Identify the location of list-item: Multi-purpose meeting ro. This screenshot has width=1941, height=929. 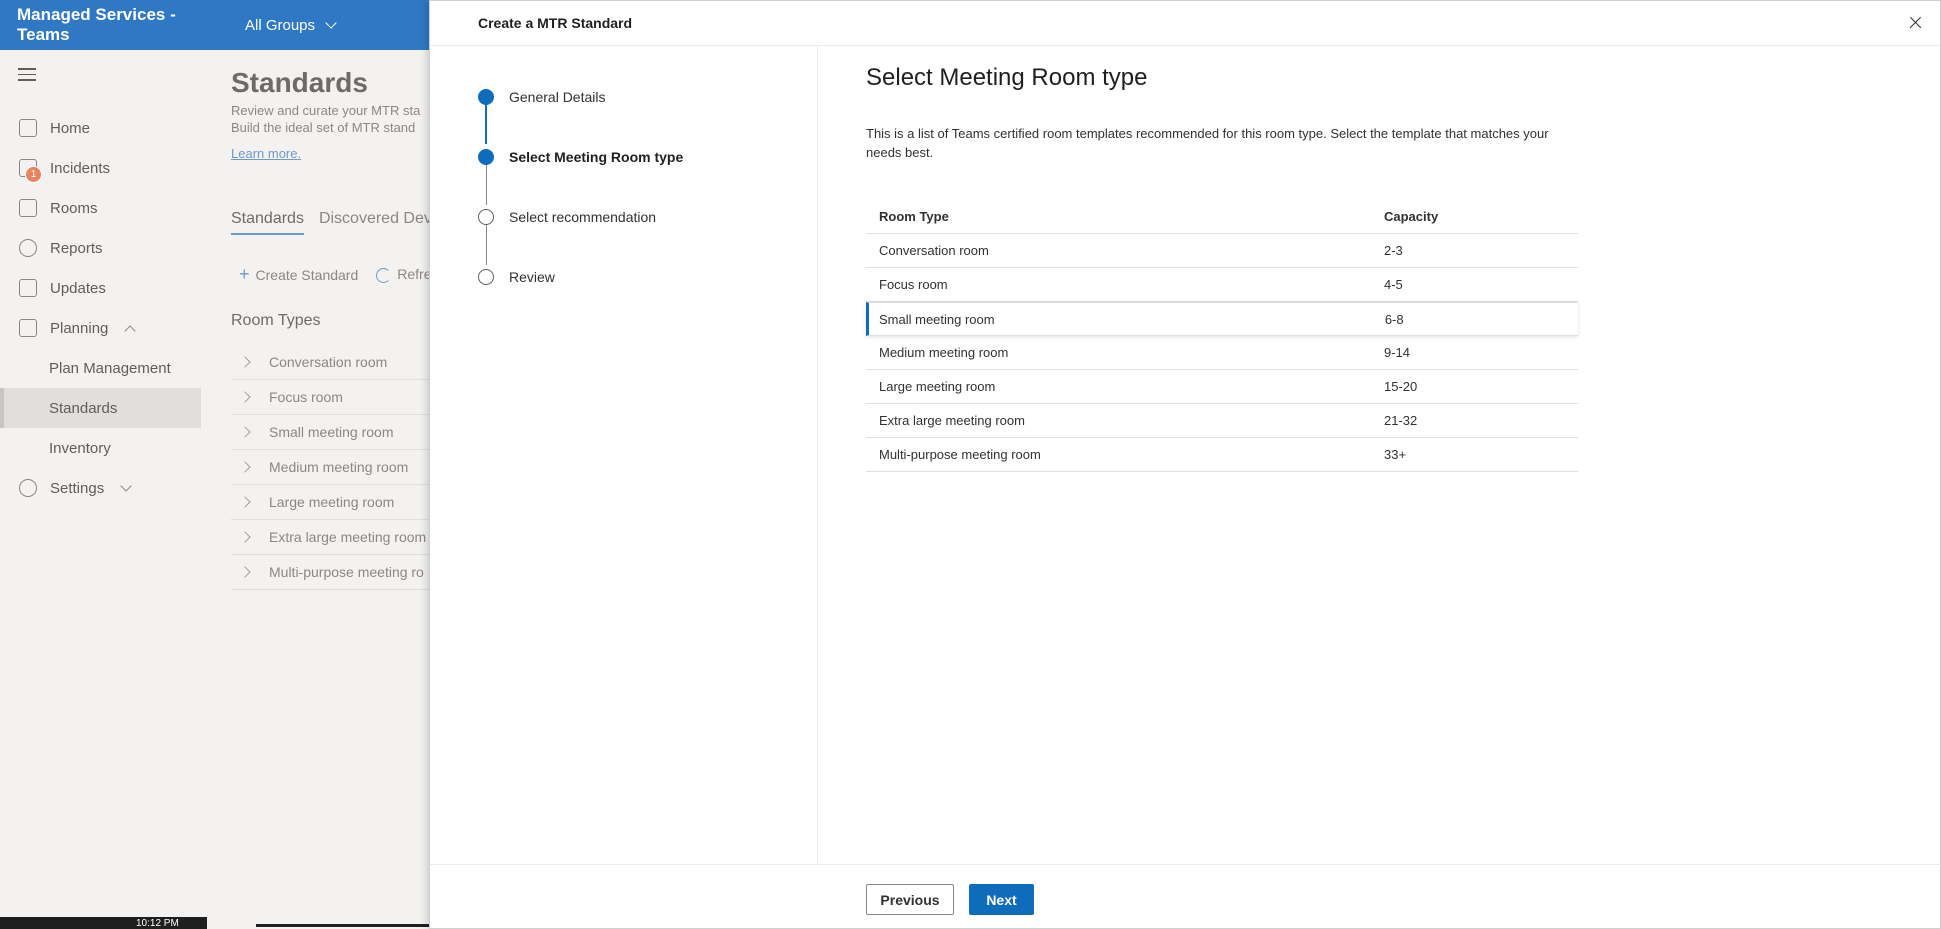
(331, 572).